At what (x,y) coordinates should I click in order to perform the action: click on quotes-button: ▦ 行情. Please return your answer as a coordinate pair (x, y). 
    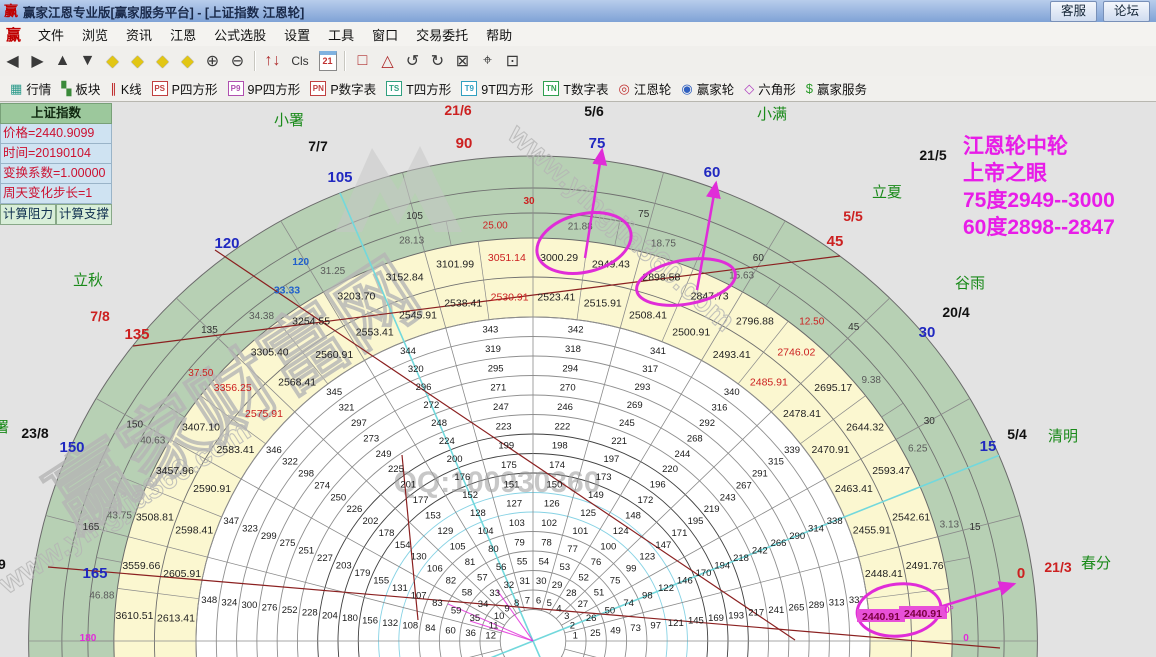
    Looking at the image, I should click on (30, 88).